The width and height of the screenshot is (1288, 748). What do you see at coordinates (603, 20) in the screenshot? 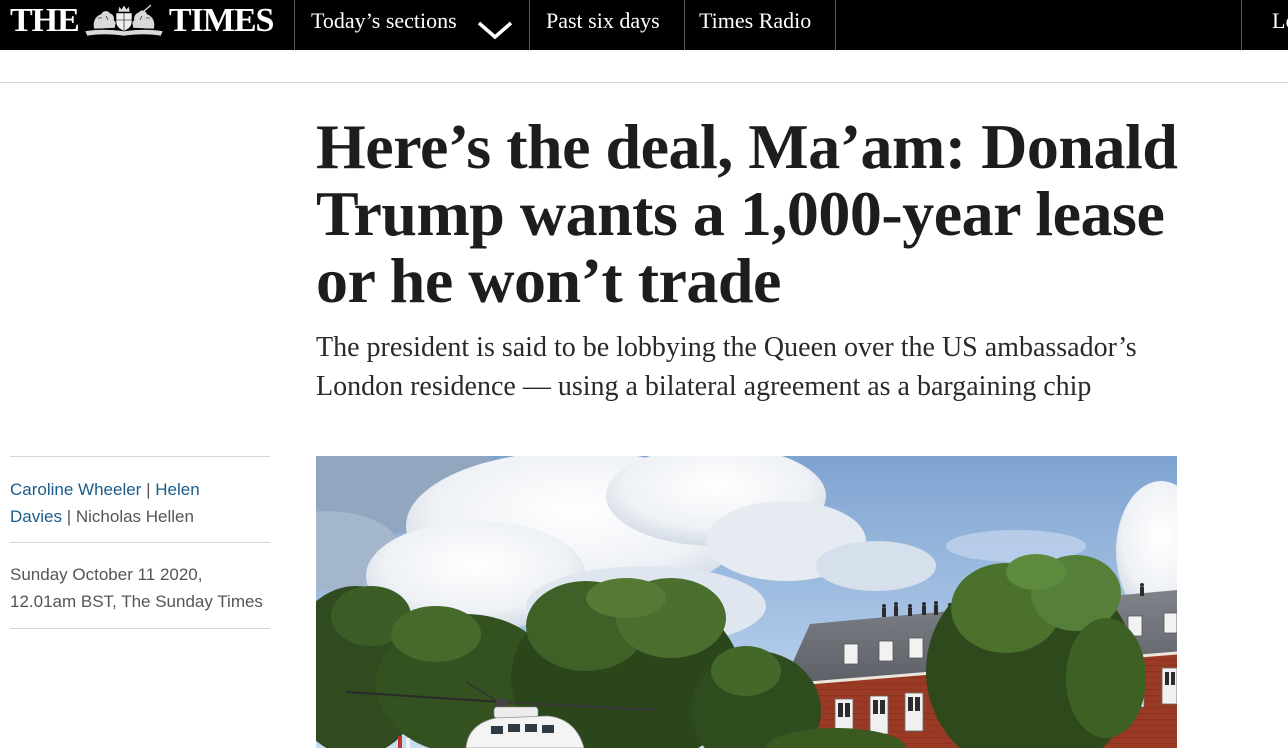
I see `nav-item-label: Past six days` at bounding box center [603, 20].